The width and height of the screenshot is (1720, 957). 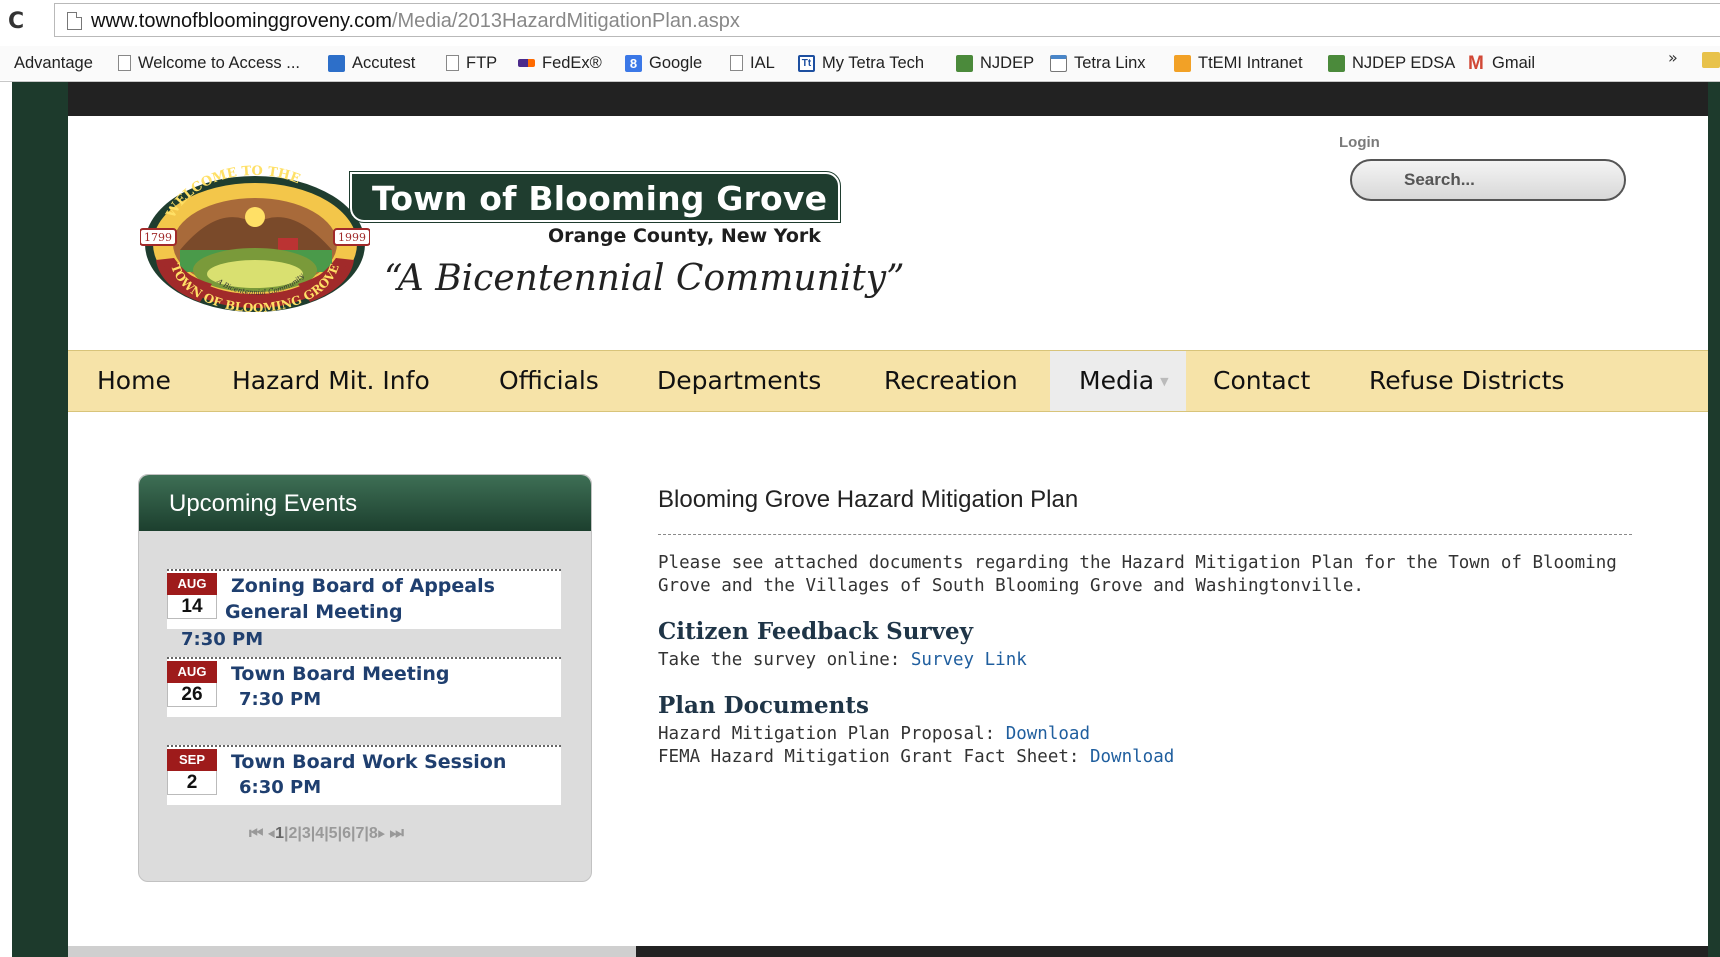 I want to click on bookmark-label: Advantage, so click(x=53, y=62).